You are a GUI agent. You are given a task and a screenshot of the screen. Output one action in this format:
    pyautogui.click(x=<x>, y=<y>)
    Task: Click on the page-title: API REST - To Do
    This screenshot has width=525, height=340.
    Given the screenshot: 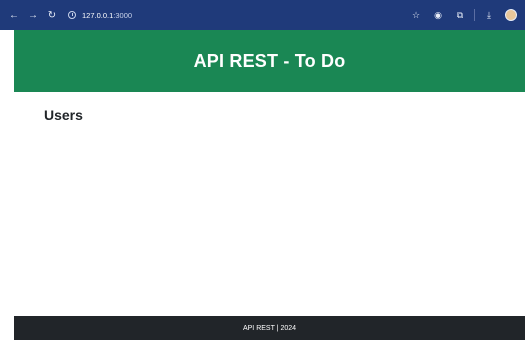 What is the action you would take?
    pyautogui.click(x=269, y=60)
    